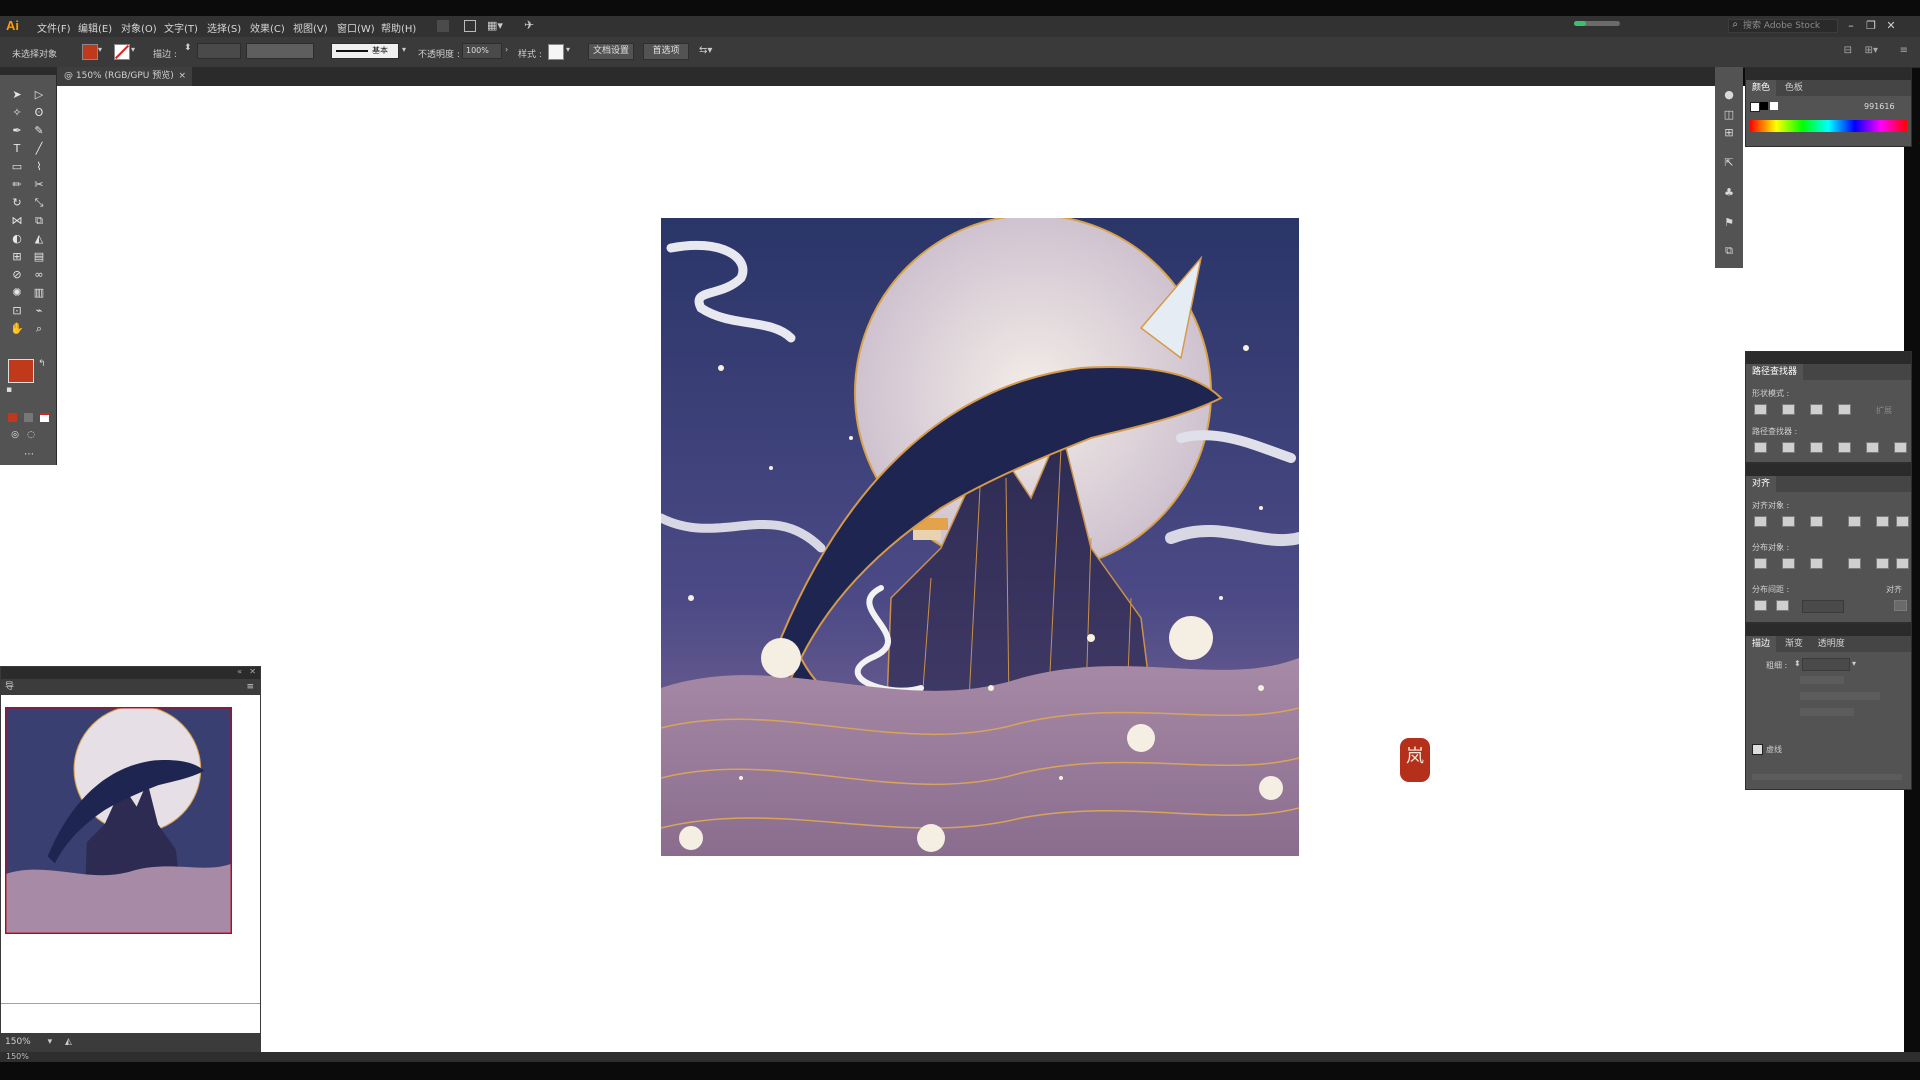  Describe the element at coordinates (1851, 26) in the screenshot. I see `minimize-icon: –` at that location.